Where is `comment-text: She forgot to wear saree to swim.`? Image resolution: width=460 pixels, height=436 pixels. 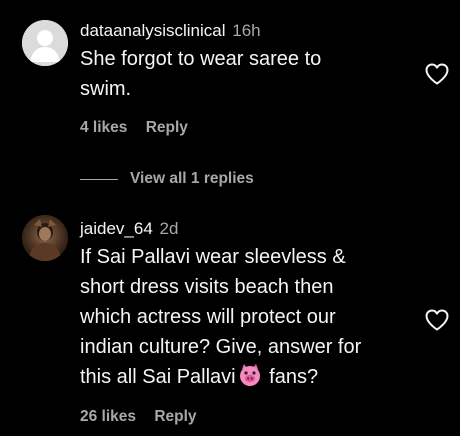
comment-text: She forgot to wear saree to swim. is located at coordinates (240, 74).